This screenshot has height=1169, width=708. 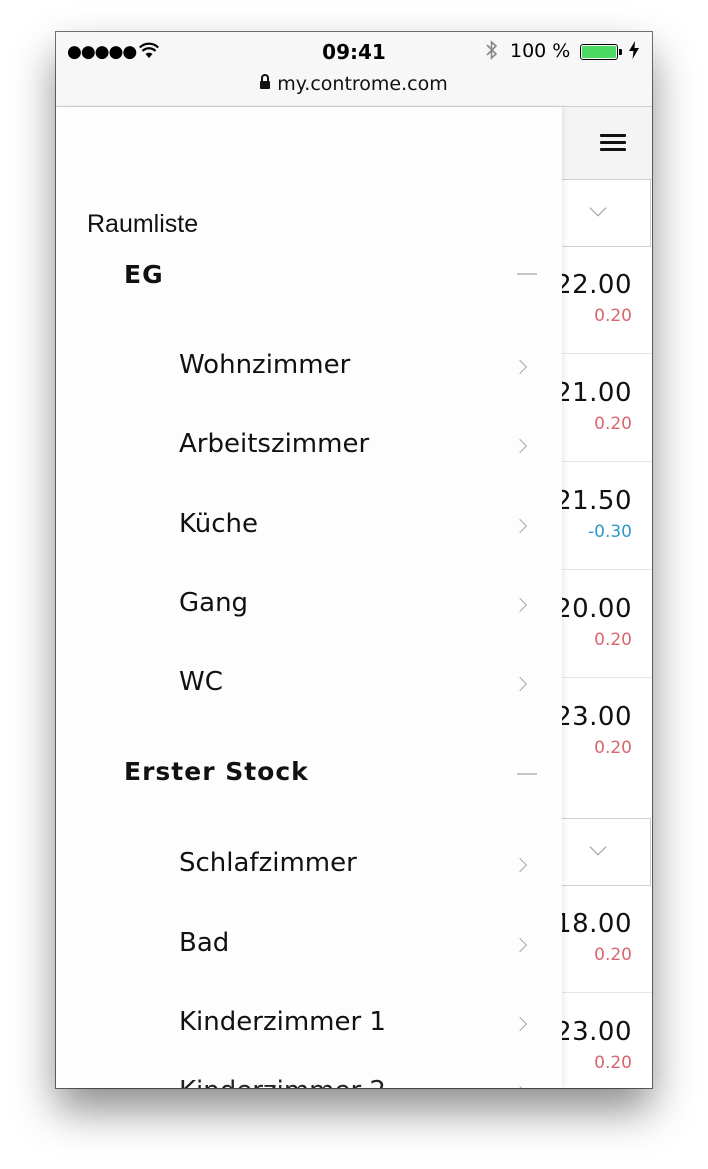 I want to click on room-item-wohnzimmer: Wohnzimmer, so click(x=309, y=368).